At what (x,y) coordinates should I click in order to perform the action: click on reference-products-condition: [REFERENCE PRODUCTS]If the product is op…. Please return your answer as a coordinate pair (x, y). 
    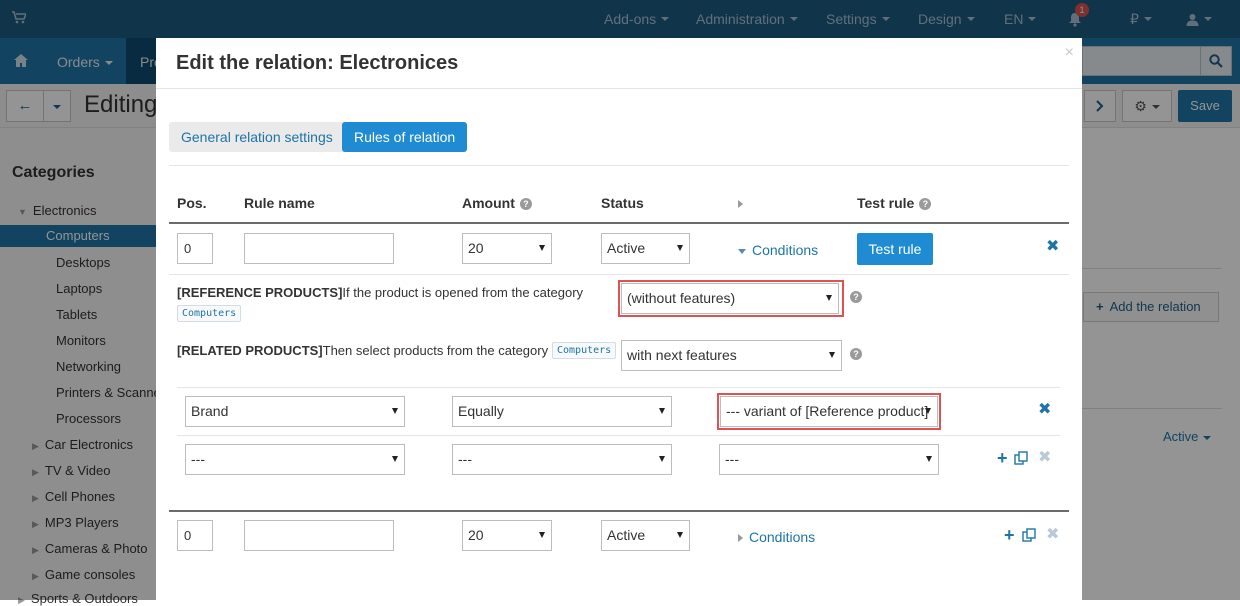
    Looking at the image, I should click on (380, 292).